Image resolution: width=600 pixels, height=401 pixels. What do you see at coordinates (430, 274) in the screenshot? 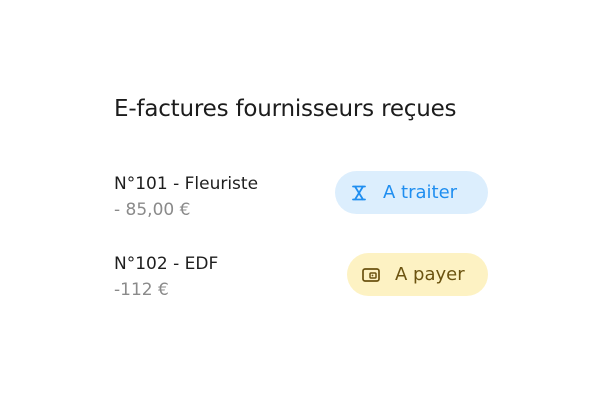
I see `status-label: A payer` at bounding box center [430, 274].